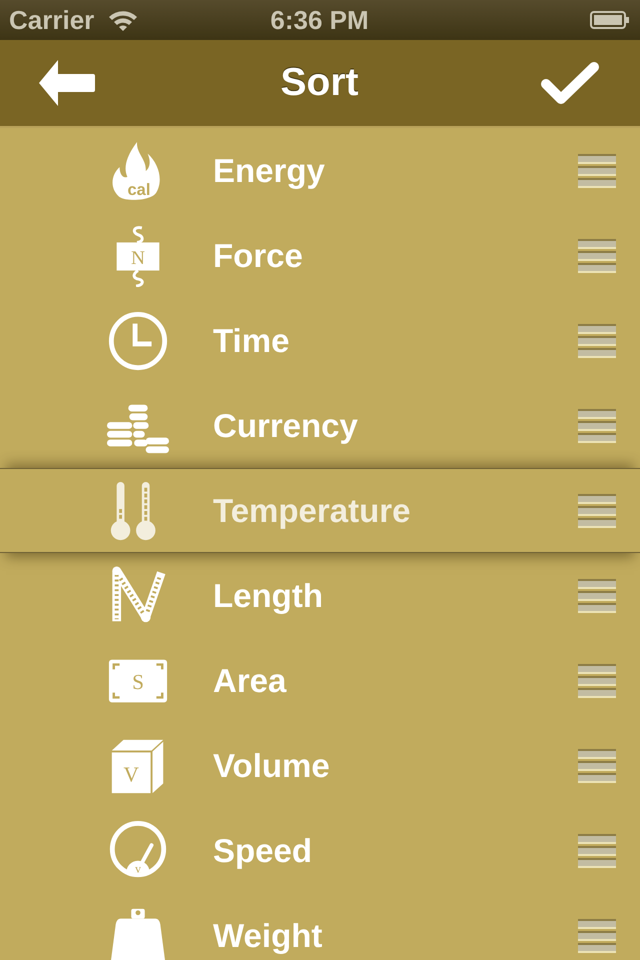 This screenshot has width=640, height=960. What do you see at coordinates (51, 20) in the screenshot?
I see `carrier-name: Carrier` at bounding box center [51, 20].